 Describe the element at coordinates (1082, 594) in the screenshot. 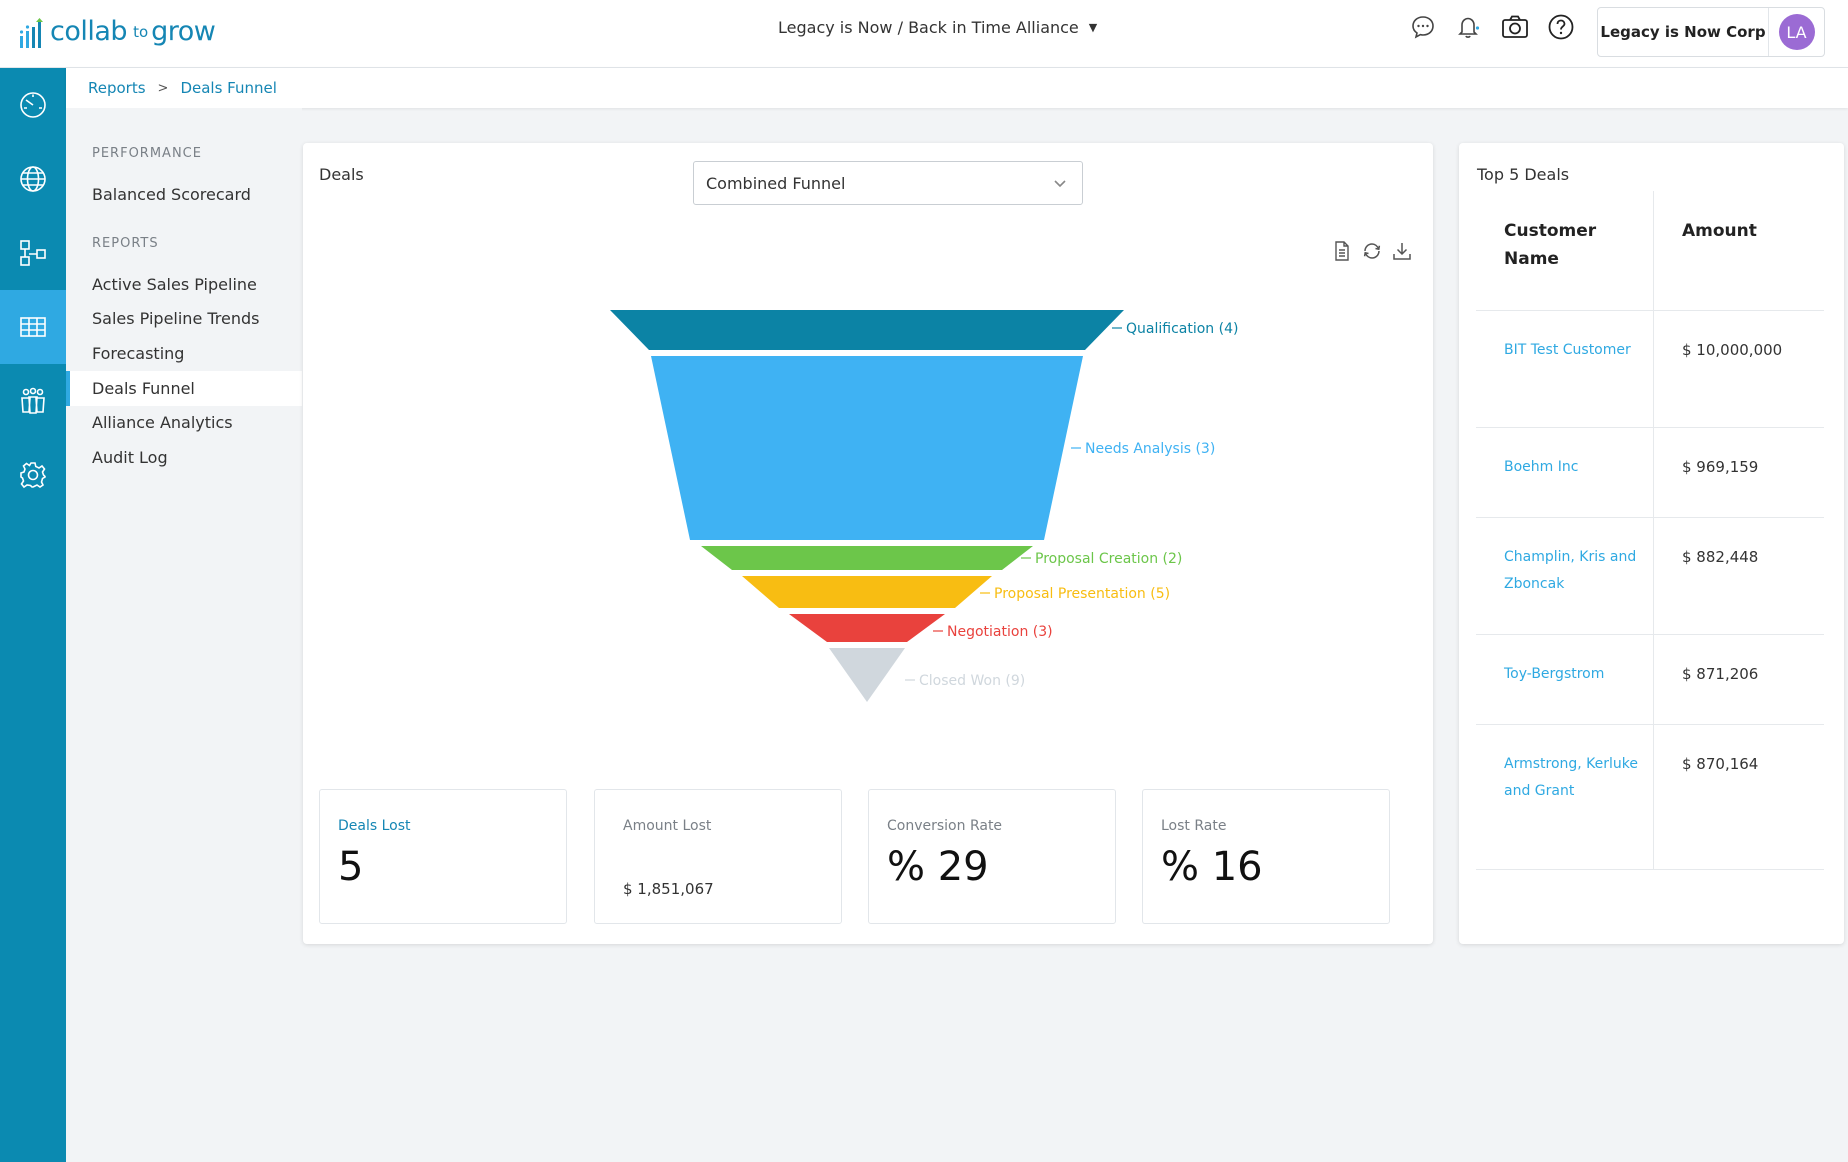

I see `funnel-label: Proposal Presentation (5)` at that location.